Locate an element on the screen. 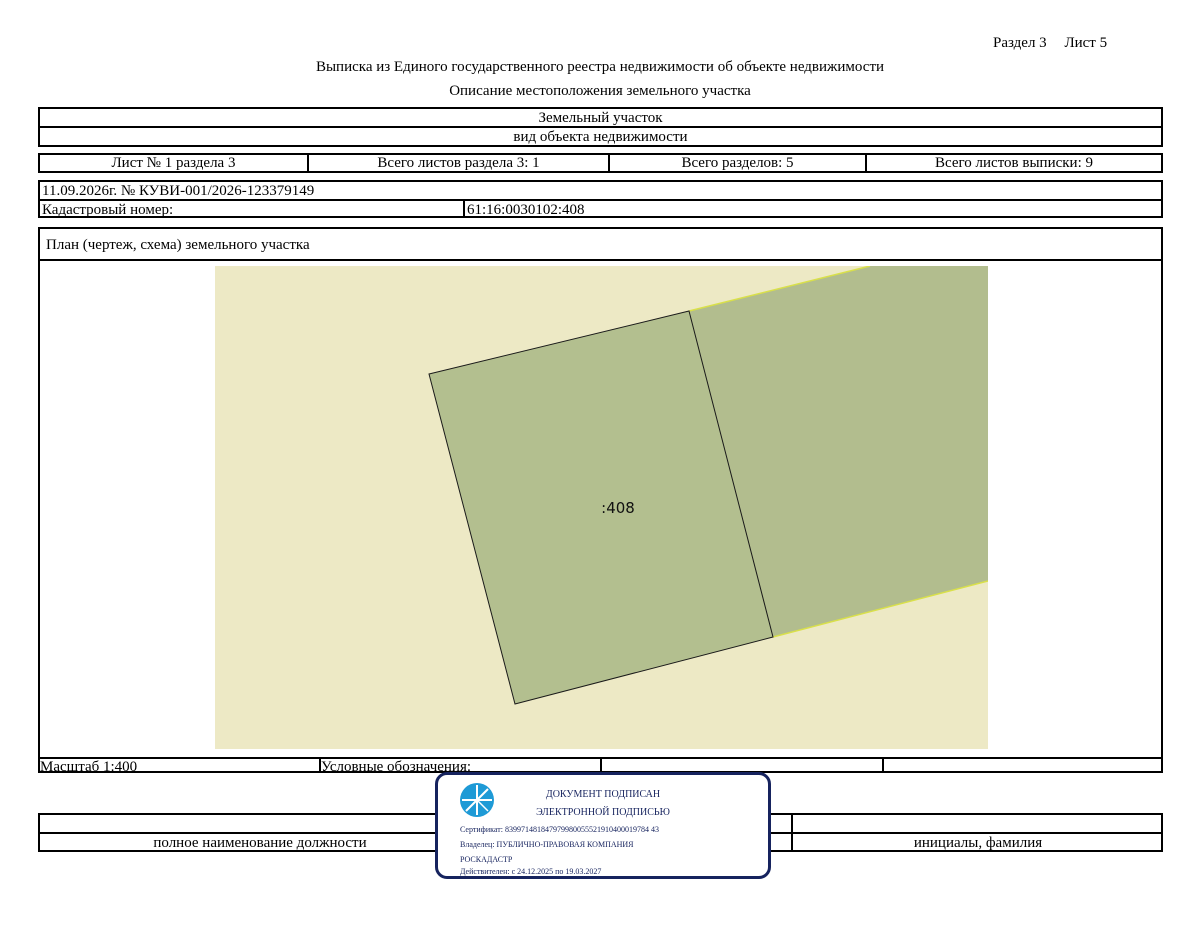 This screenshot has height=927, width=1200. plan-title: План (чертеж, схема) земельного участка is located at coordinates (178, 245).